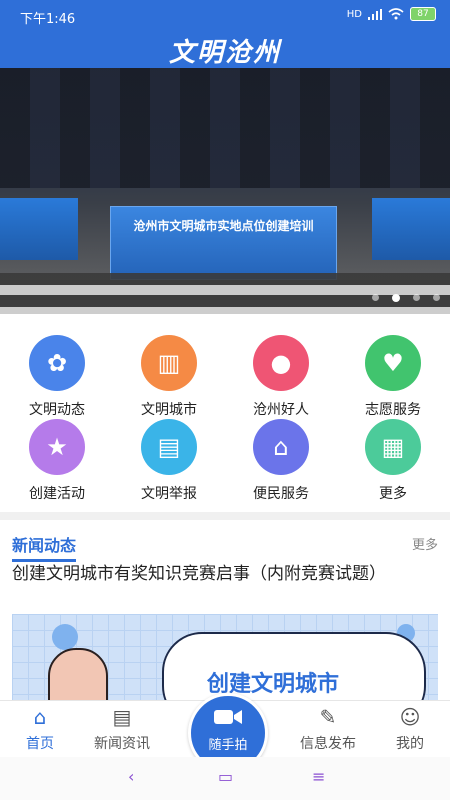  I want to click on menu-item-more: ▦ 更多, so click(393, 460).